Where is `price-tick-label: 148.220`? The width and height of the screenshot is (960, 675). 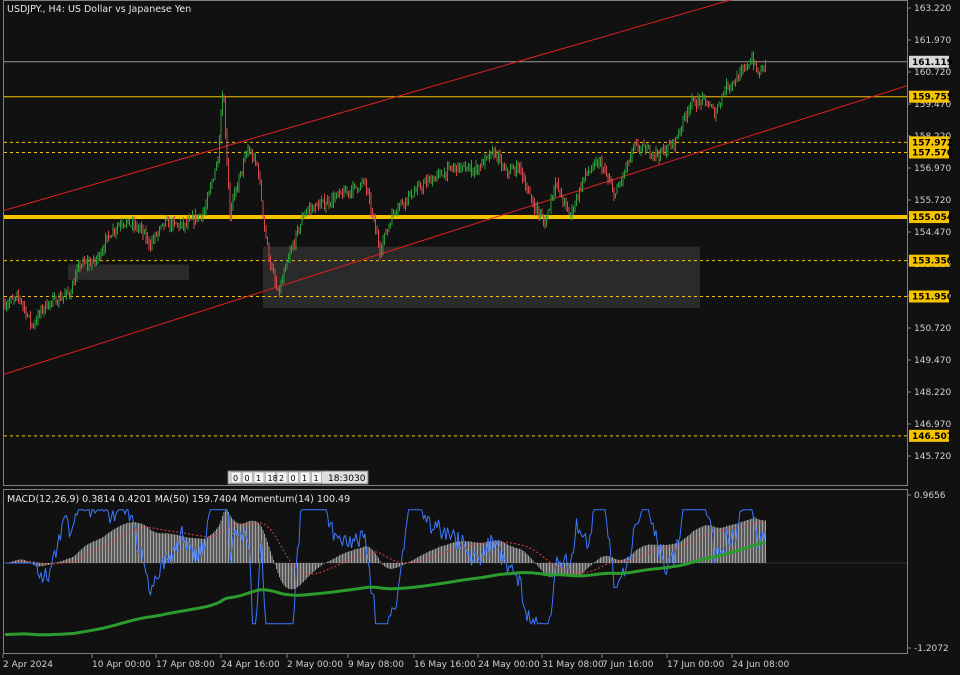 price-tick-label: 148.220 is located at coordinates (932, 393).